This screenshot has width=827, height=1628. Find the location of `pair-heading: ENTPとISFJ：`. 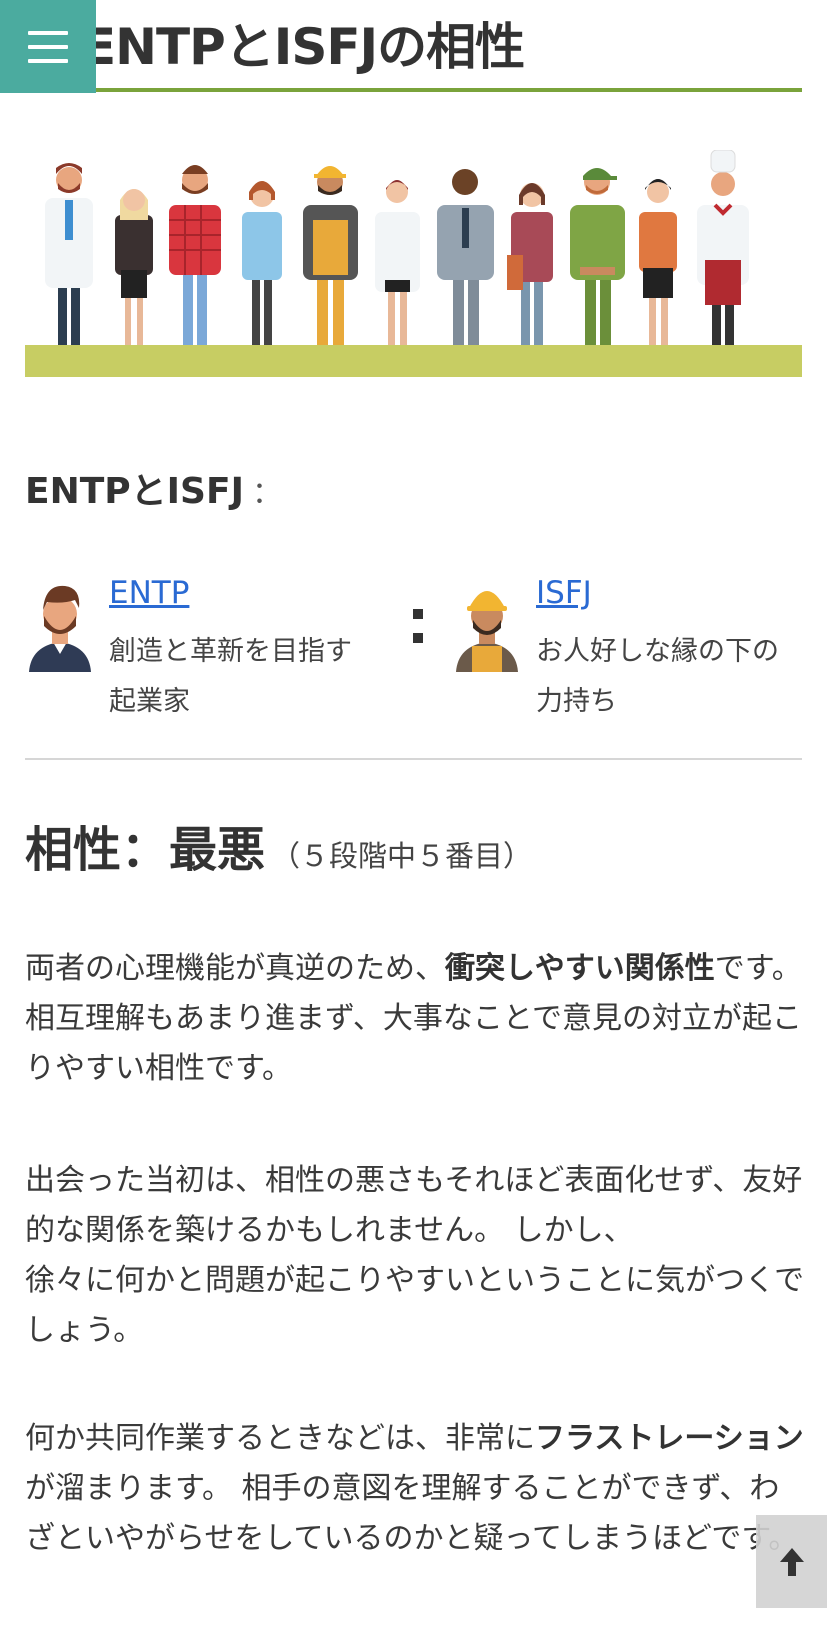

pair-heading: ENTPとISFJ： is located at coordinates (153, 488).